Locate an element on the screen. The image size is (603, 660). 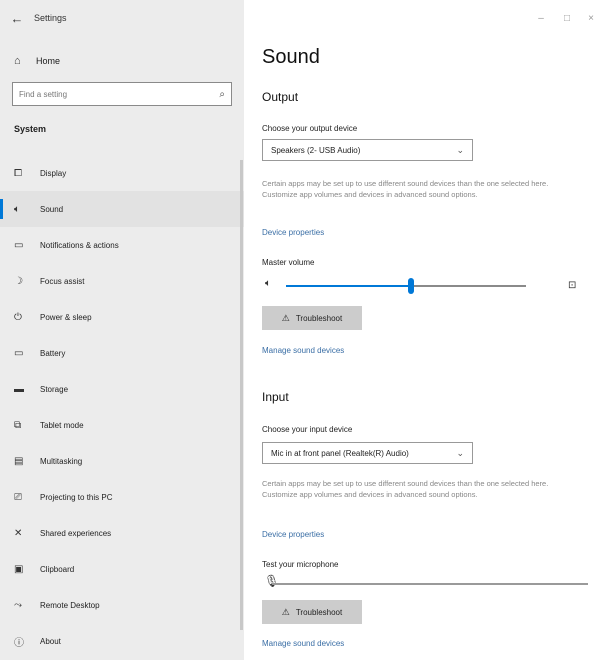
input-device-label: Choose your input device is located at coordinates (307, 429).